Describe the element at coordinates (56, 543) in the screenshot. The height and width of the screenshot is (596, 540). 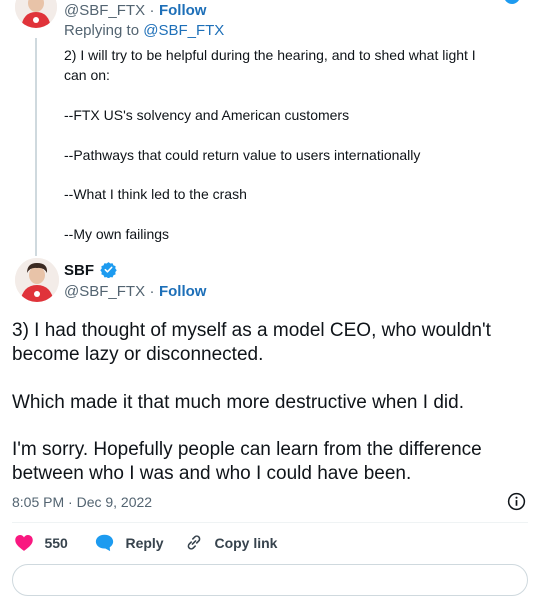
I see `like-count: 550` at that location.